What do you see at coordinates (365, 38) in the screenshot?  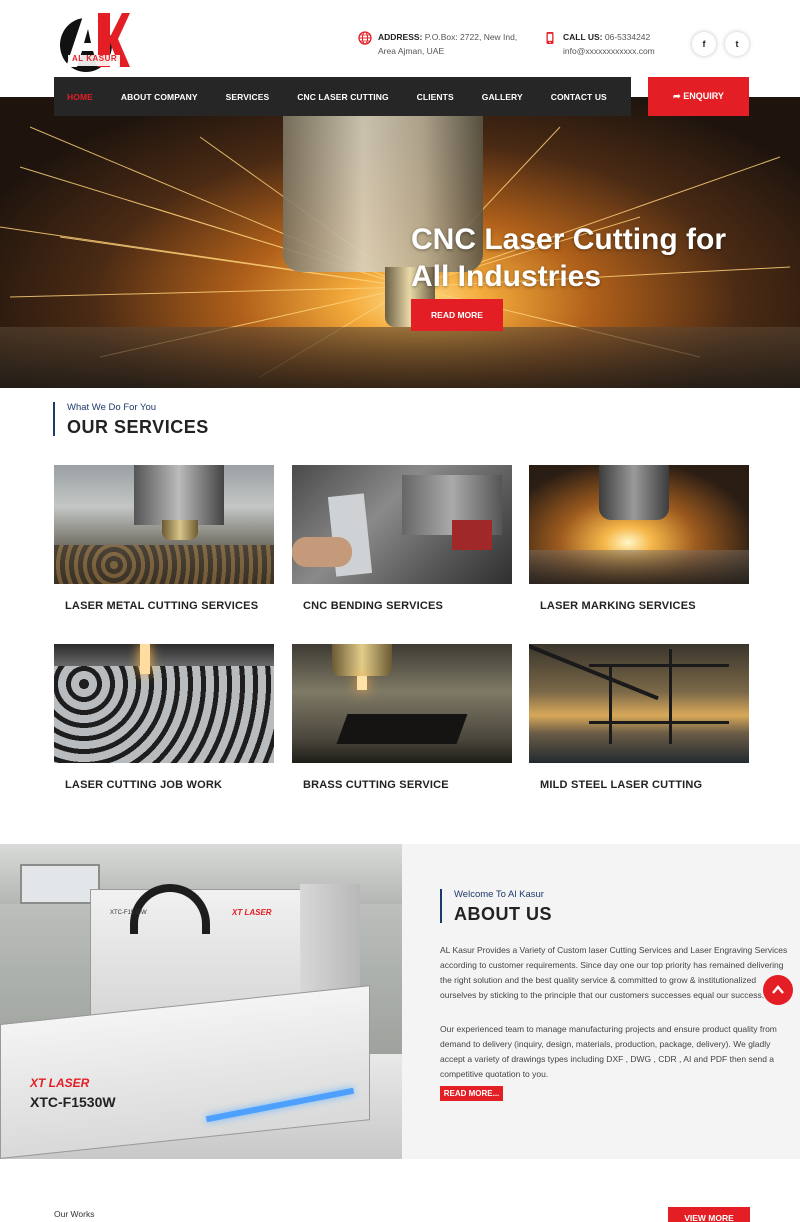 I see `globe-icon` at bounding box center [365, 38].